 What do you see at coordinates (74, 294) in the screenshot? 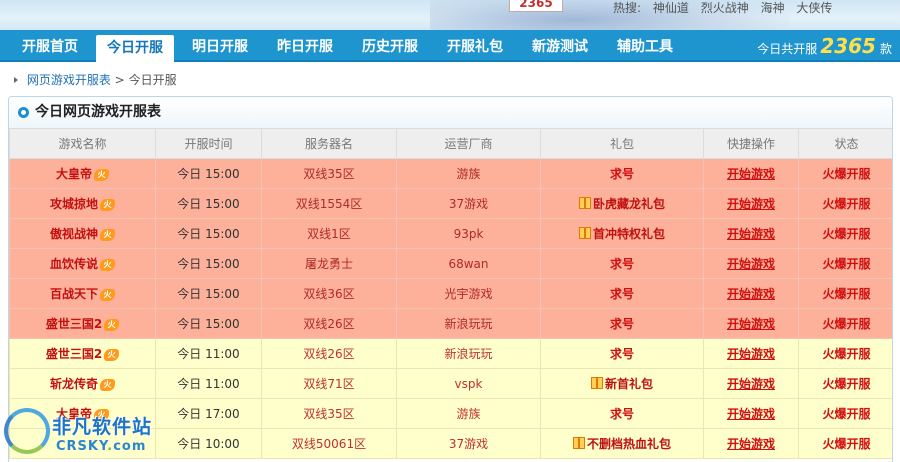
I see `game-name: 百战天下` at bounding box center [74, 294].